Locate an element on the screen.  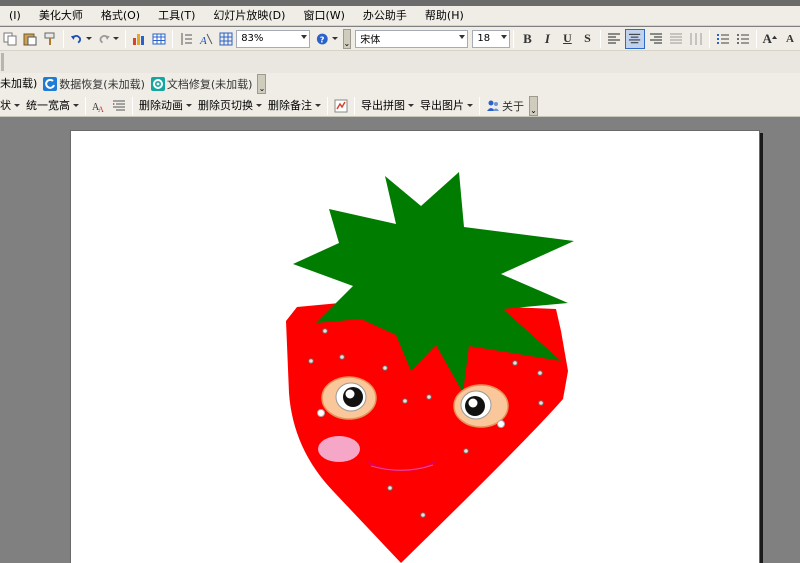
brush-icon is located at coordinates (49, 38).